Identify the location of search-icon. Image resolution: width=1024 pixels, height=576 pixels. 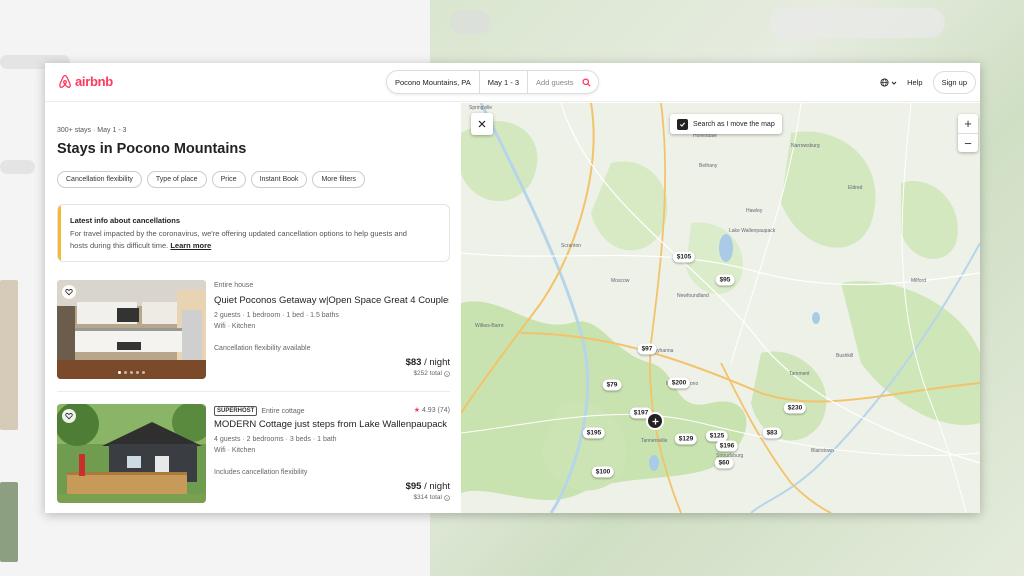
(586, 82).